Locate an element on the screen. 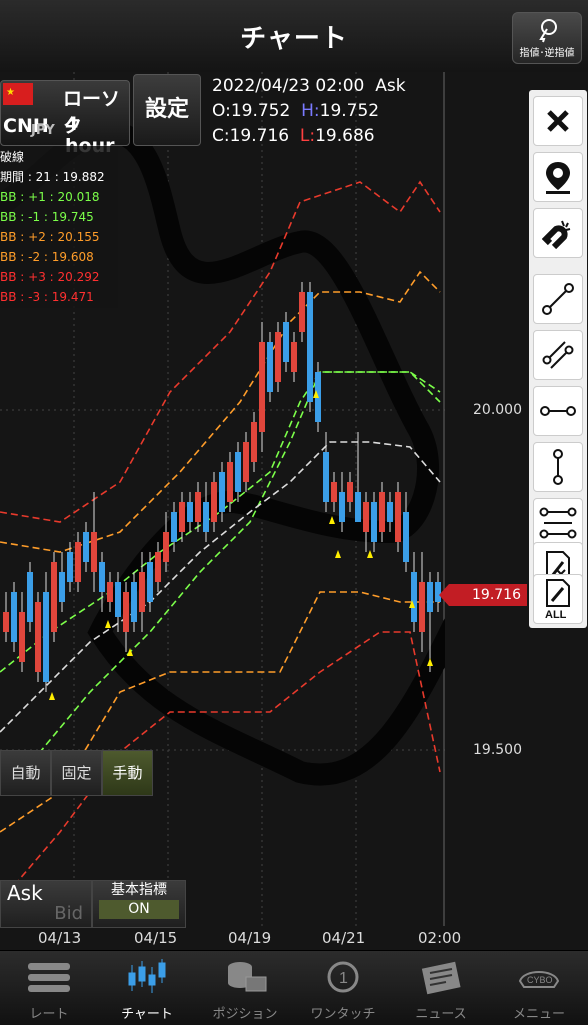 This screenshot has height=1025, width=588. horizontal-line-icon is located at coordinates (558, 411).